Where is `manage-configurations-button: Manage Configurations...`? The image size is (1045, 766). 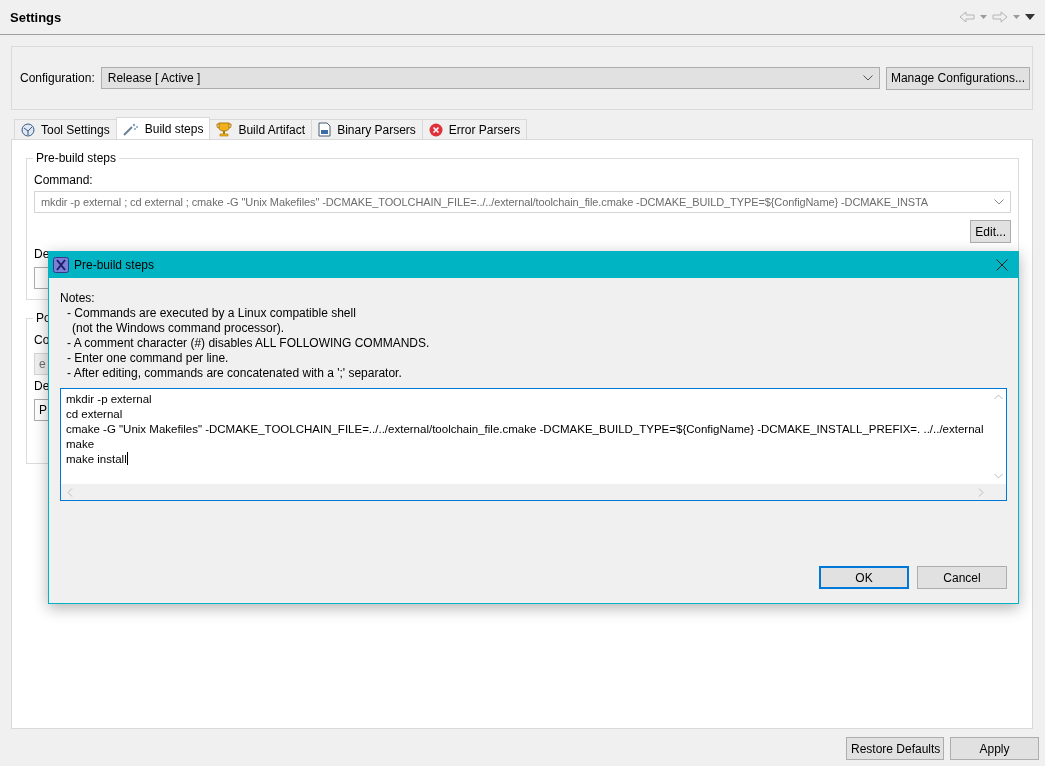 manage-configurations-button: Manage Configurations... is located at coordinates (957, 78).